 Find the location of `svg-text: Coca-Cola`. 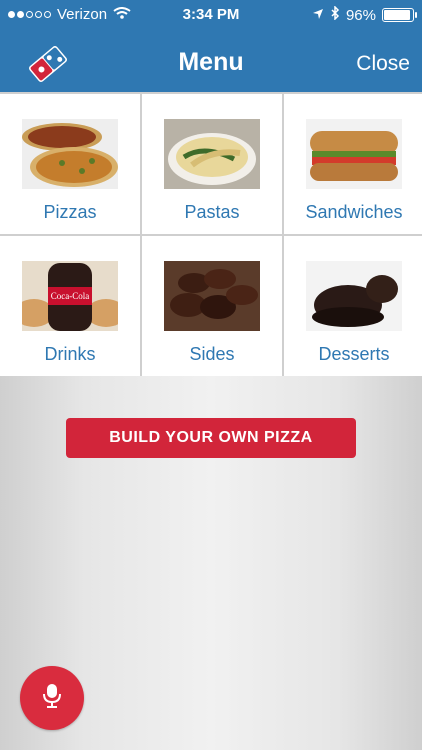

svg-text: Coca-Cola is located at coordinates (70, 296).